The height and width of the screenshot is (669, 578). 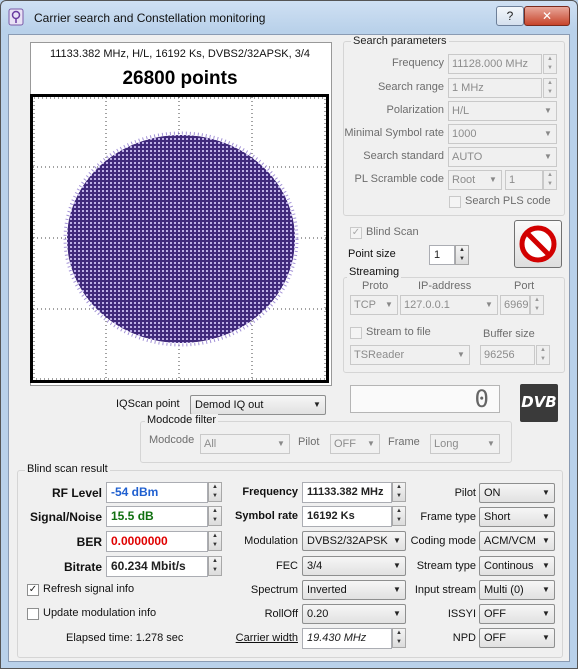 I want to click on input-stream-value: Multi (0), so click(x=504, y=590).